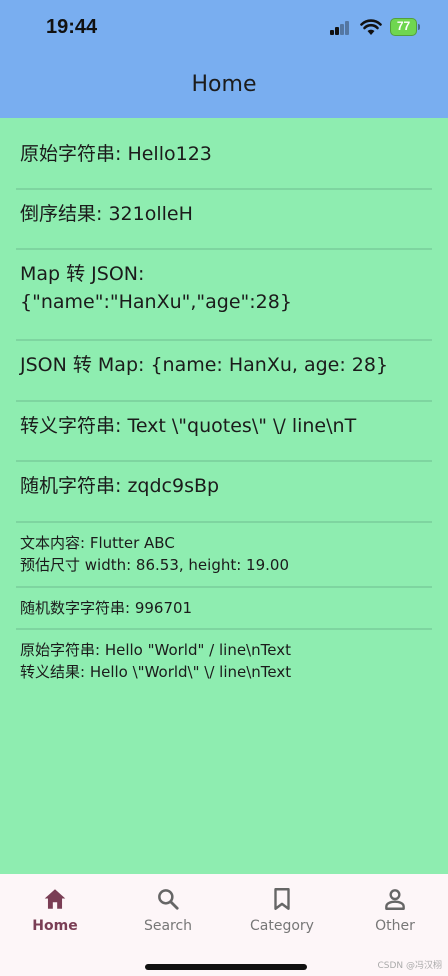 The width and height of the screenshot is (448, 976). Describe the element at coordinates (156, 672) in the screenshot. I see `escaped-result-label: 转义结果: Hello \"World\" \/ line\nText` at that location.